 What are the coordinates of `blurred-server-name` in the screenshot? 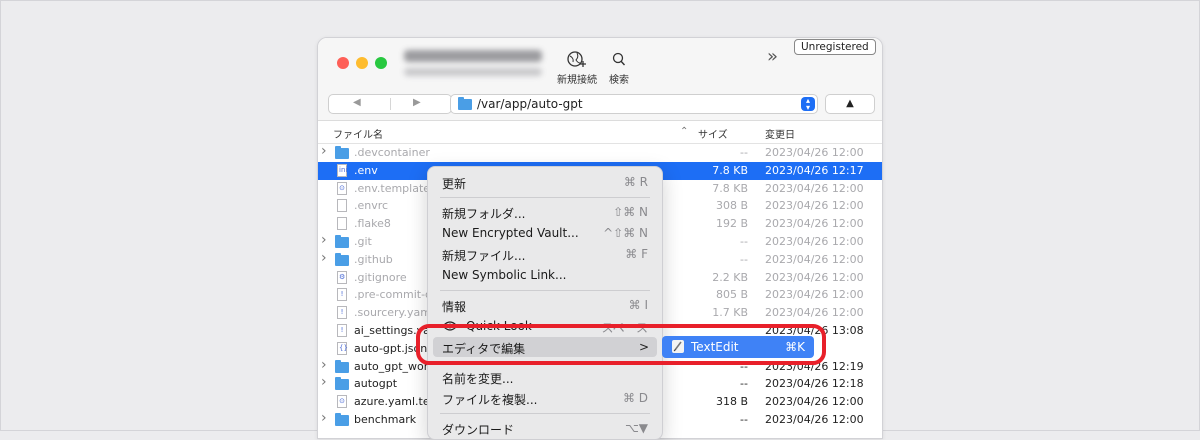 It's located at (473, 56).